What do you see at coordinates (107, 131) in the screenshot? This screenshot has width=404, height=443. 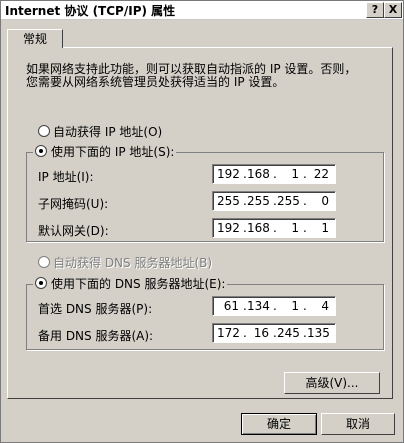 I see `auto-ip-label: 自动获得 IP 地址(O)` at bounding box center [107, 131].